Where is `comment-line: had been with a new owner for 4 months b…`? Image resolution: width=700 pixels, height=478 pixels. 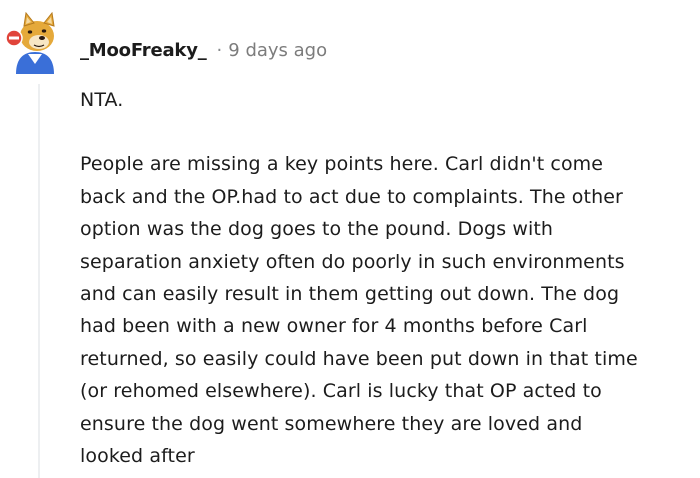
comment-line: had been with a new owner for 4 months b… is located at coordinates (334, 326).